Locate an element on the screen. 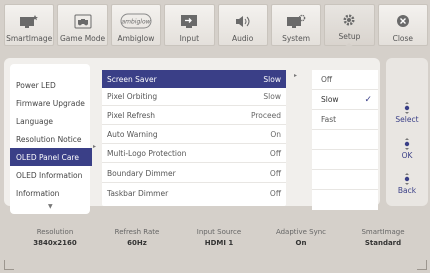 The height and width of the screenshot is (273, 430). ok-label: OK is located at coordinates (407, 155).